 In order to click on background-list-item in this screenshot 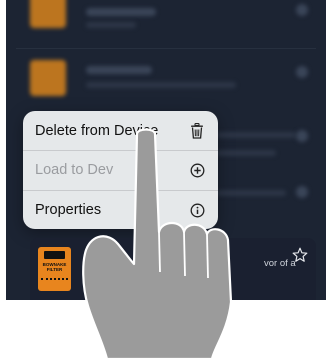, I will do `click(166, 20)`.